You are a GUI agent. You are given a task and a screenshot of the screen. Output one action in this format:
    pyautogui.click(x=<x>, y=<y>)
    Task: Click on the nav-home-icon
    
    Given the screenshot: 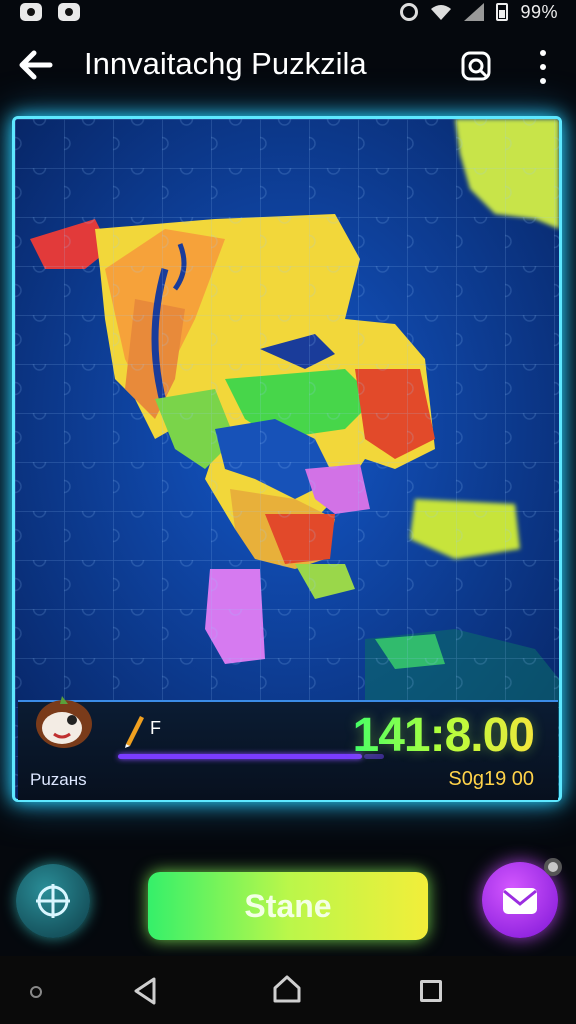 What is the action you would take?
    pyautogui.click(x=287, y=989)
    